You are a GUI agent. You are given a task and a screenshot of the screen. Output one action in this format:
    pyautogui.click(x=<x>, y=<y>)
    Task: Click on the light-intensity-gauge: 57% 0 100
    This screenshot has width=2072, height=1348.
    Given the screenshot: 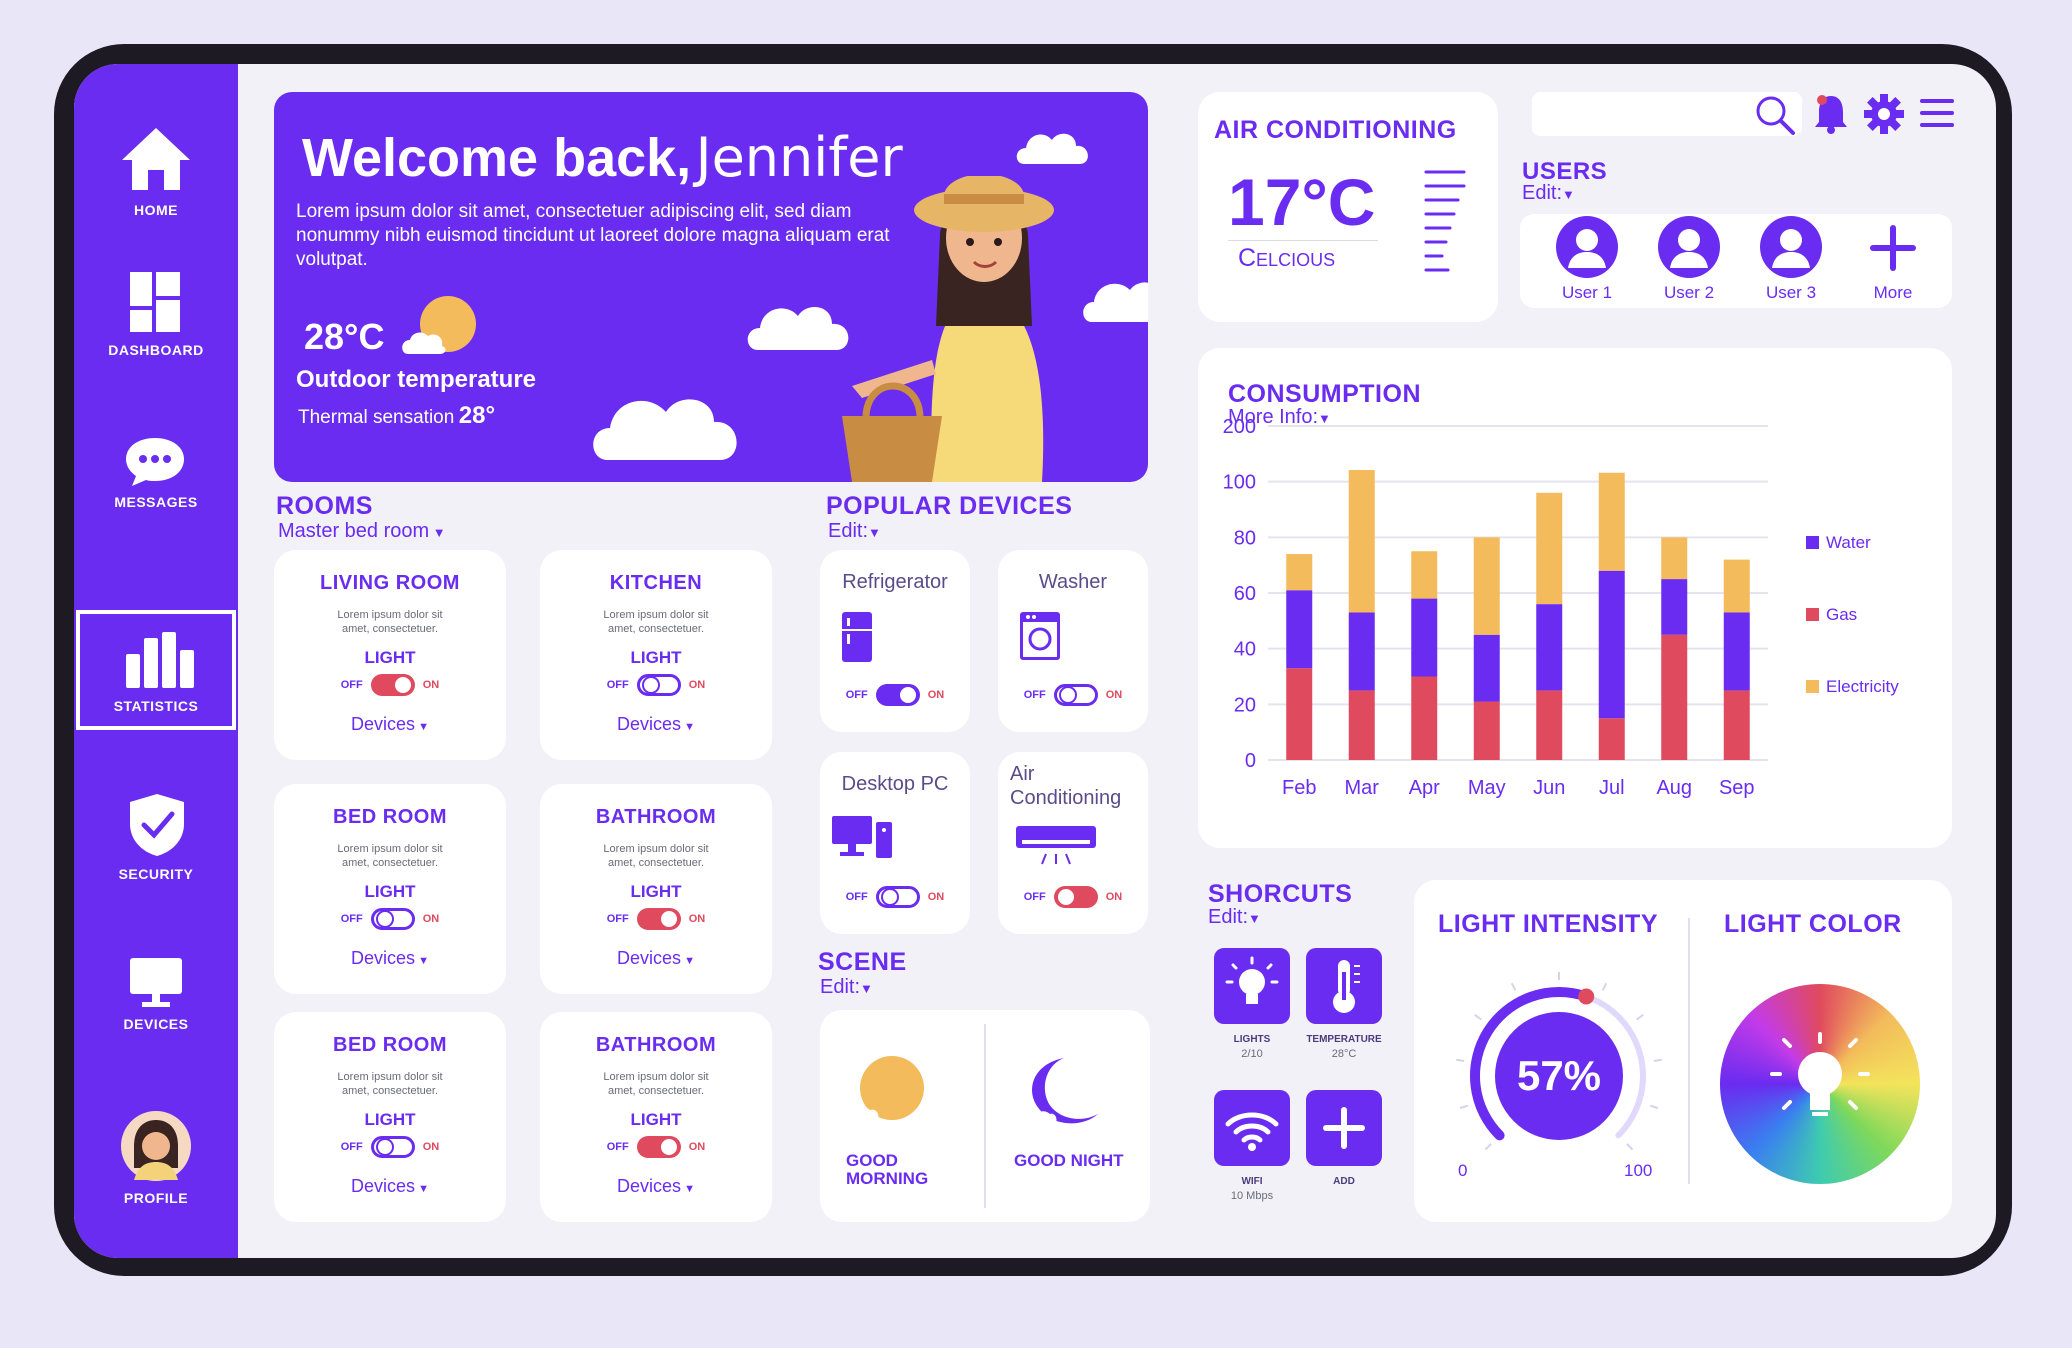 What is the action you would take?
    pyautogui.click(x=1559, y=1080)
    